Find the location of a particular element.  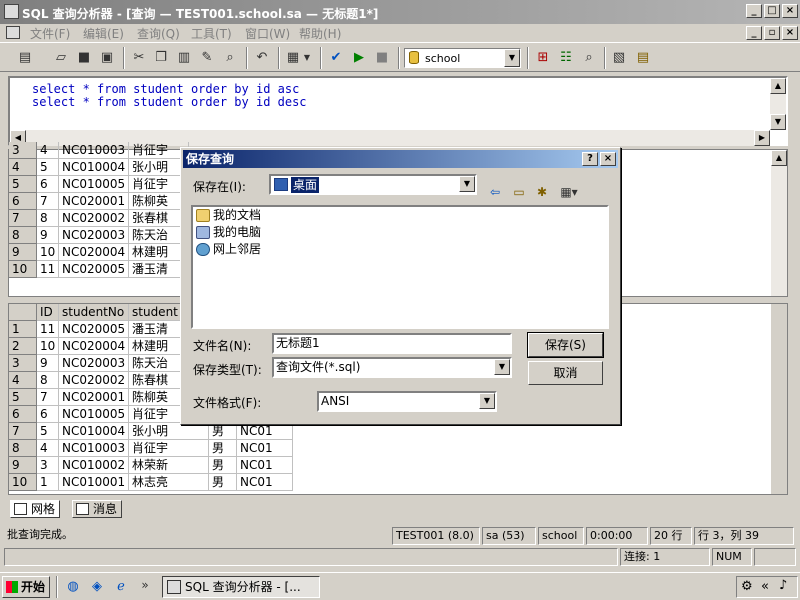

grid-cell: 3 is located at coordinates (48, 465).